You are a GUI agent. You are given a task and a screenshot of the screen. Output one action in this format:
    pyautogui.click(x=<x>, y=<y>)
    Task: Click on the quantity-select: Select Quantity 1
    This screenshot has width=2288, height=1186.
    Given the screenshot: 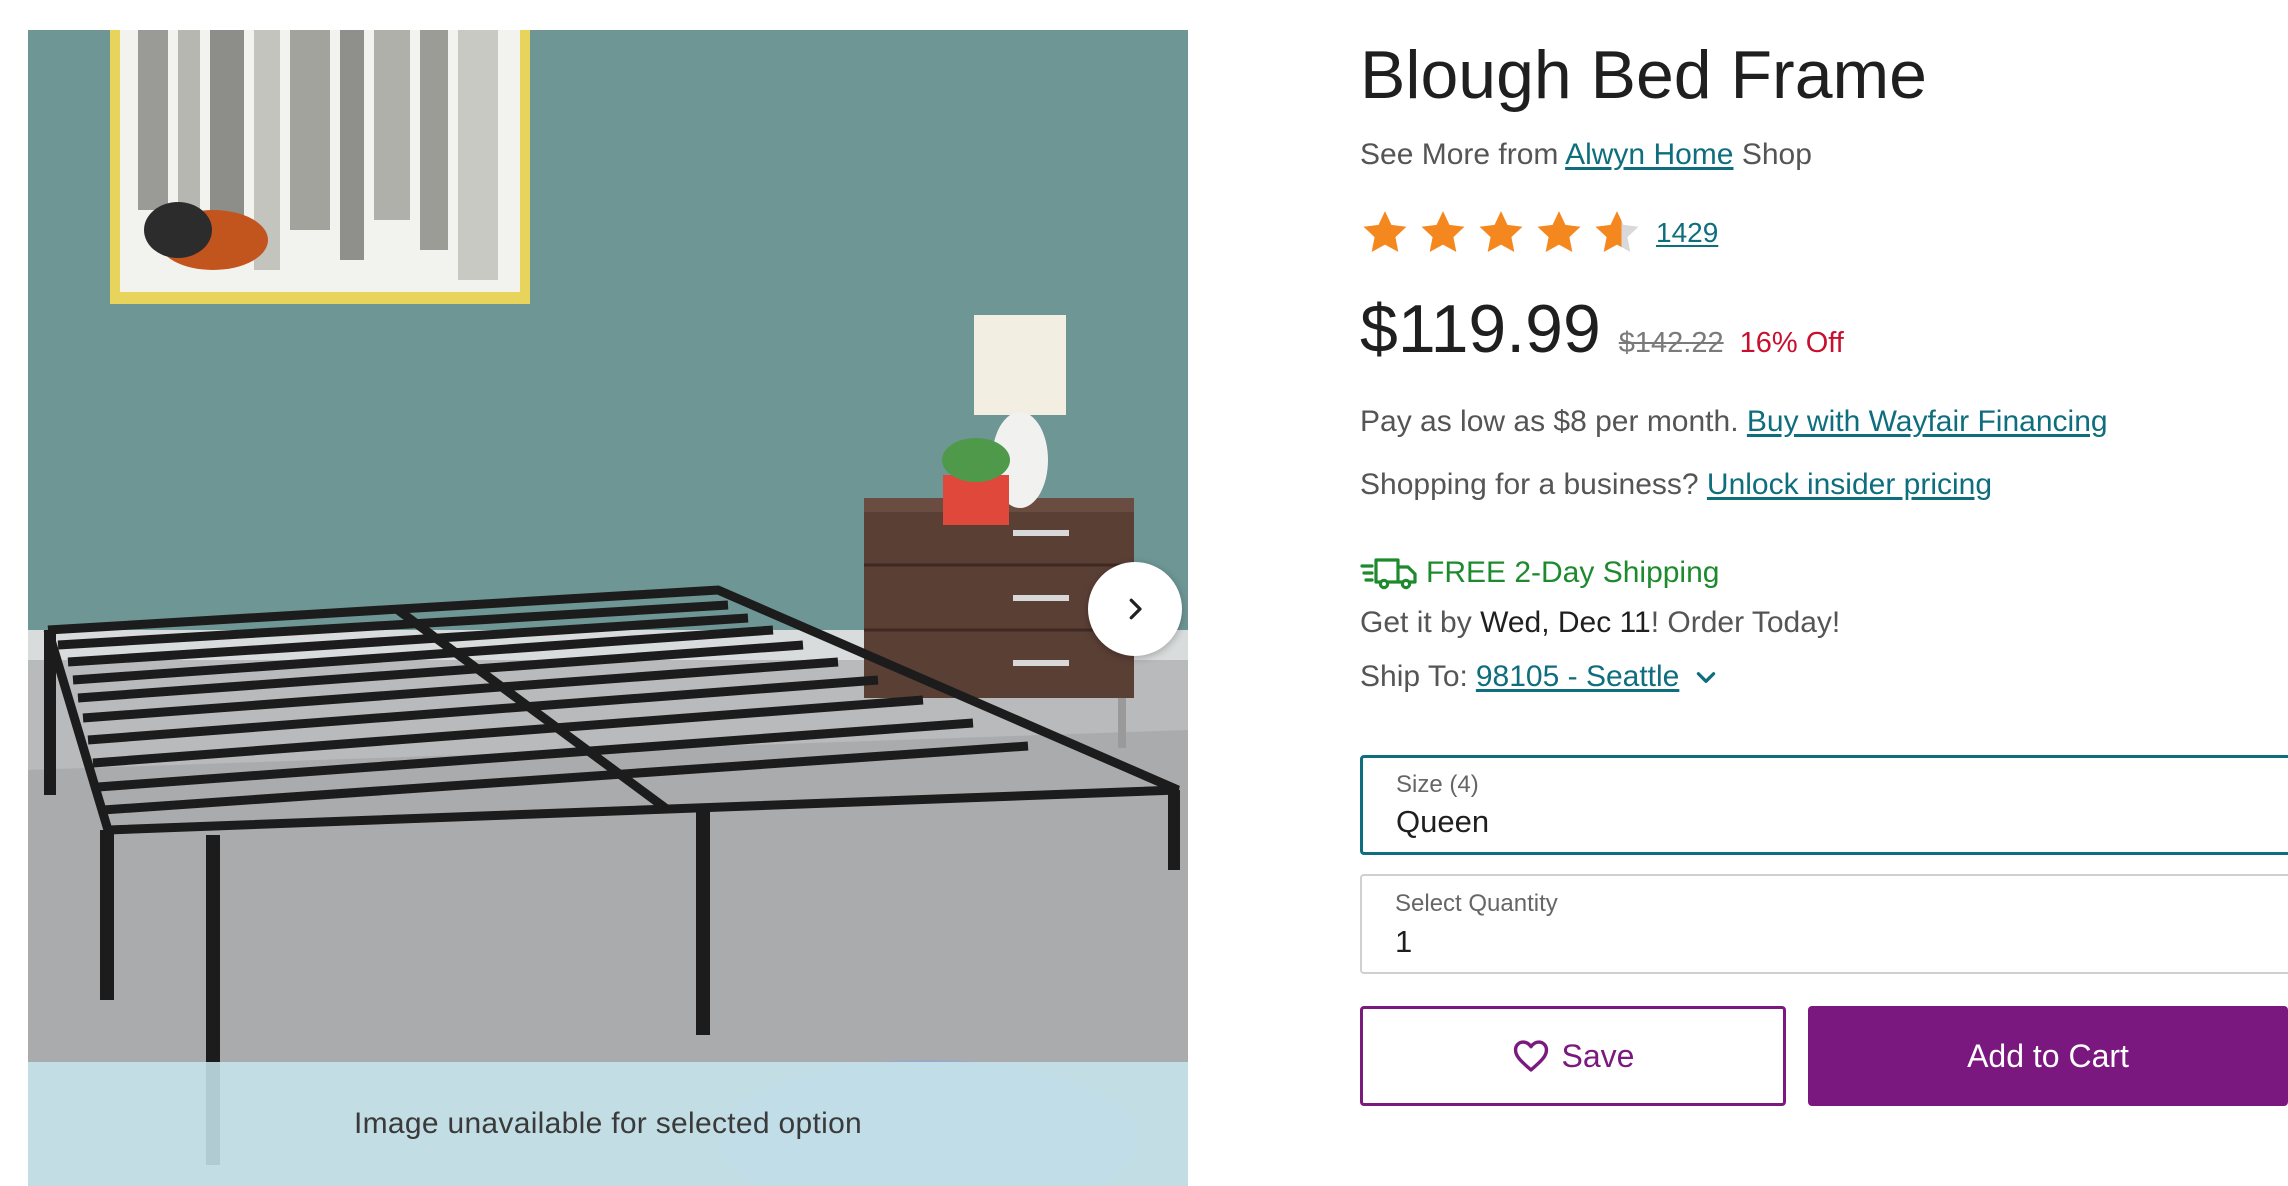 What is the action you would take?
    pyautogui.click(x=1824, y=924)
    